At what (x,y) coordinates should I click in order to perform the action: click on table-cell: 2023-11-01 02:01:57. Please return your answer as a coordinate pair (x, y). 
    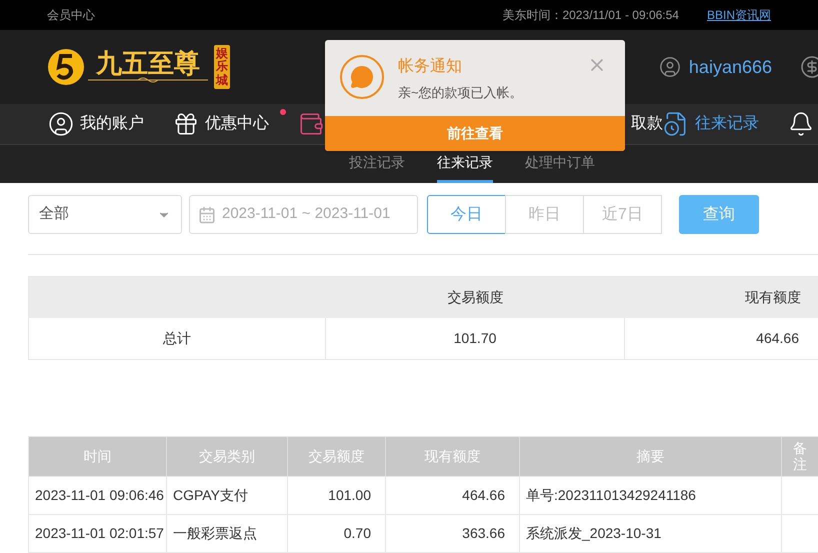
    Looking at the image, I should click on (98, 533).